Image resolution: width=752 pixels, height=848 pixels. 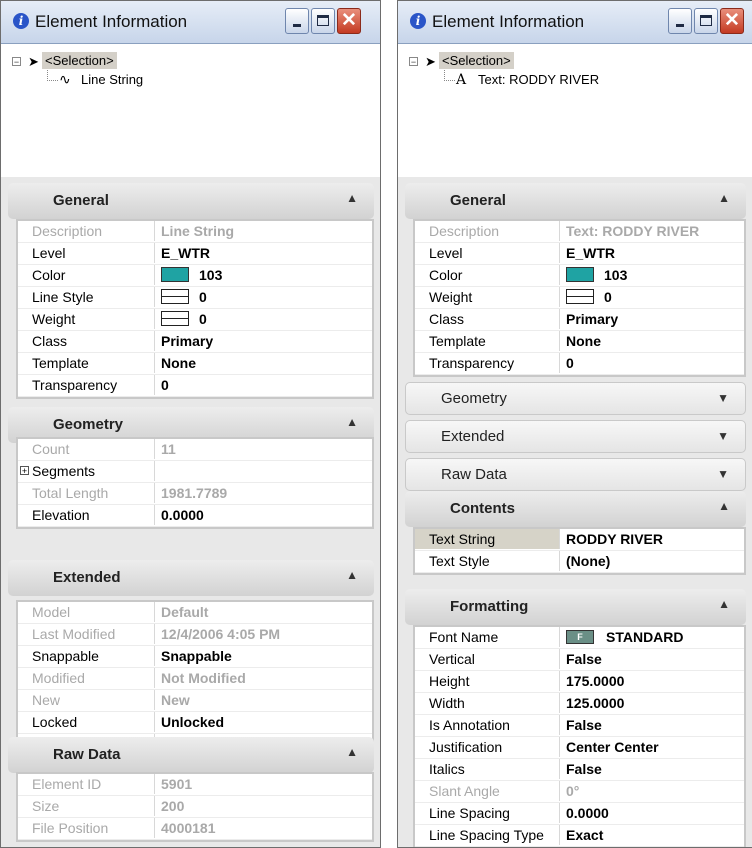 I want to click on property-value: RODDY RIVER, so click(x=653, y=539).